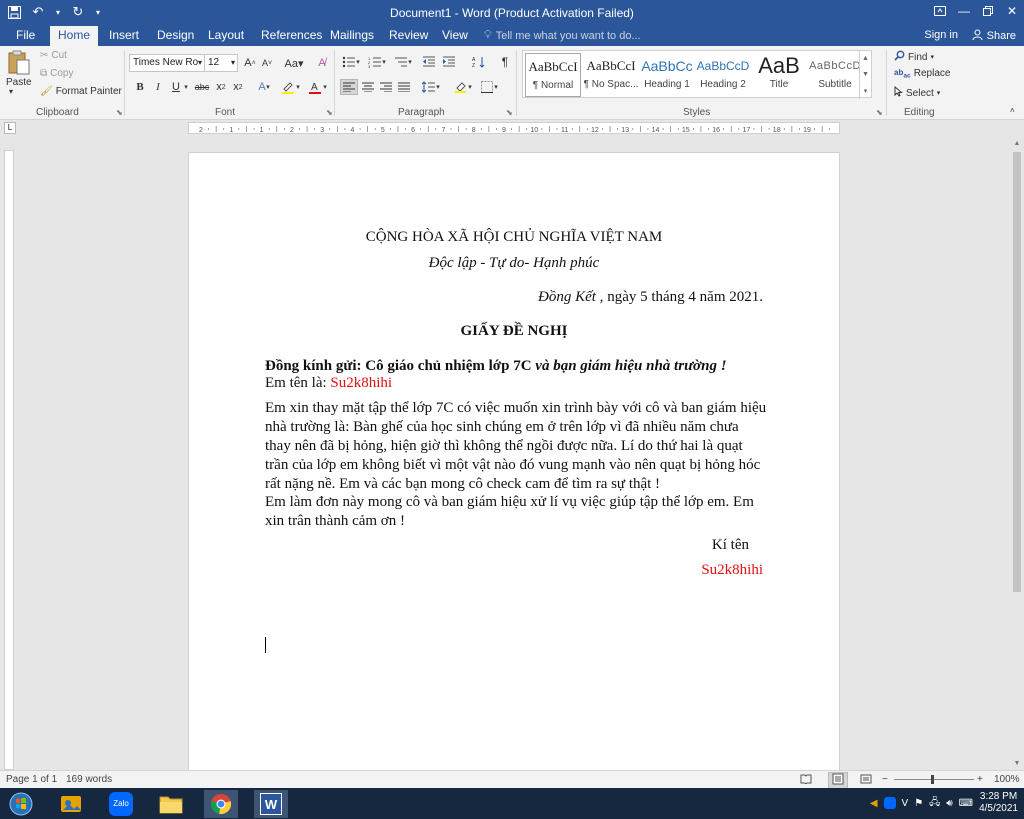 The height and width of the screenshot is (819, 1024). Describe the element at coordinates (31, 779) in the screenshot. I see `page-count: Page 1 of 1` at that location.